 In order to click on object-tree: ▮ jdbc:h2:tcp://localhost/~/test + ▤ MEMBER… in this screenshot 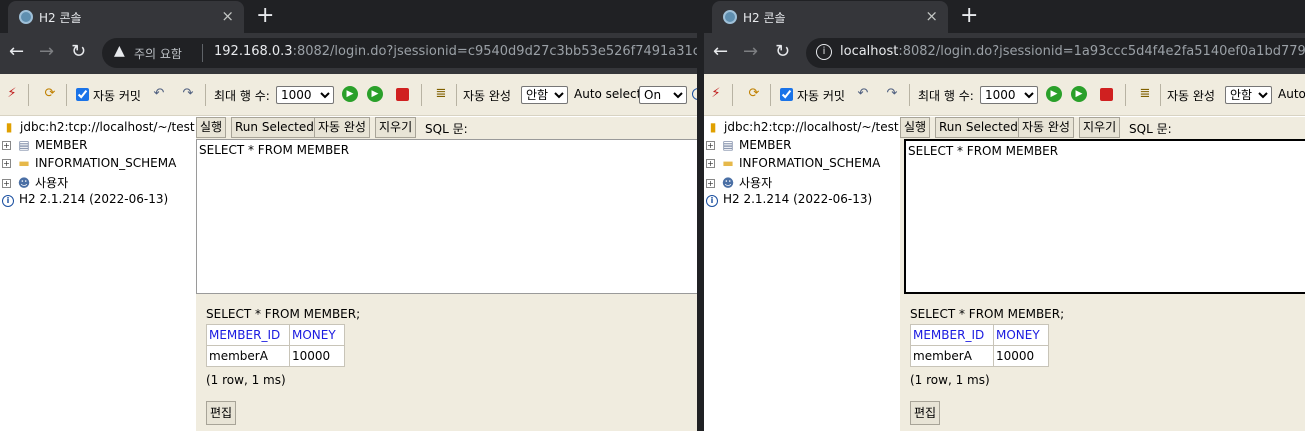, I will do `click(802, 274)`.